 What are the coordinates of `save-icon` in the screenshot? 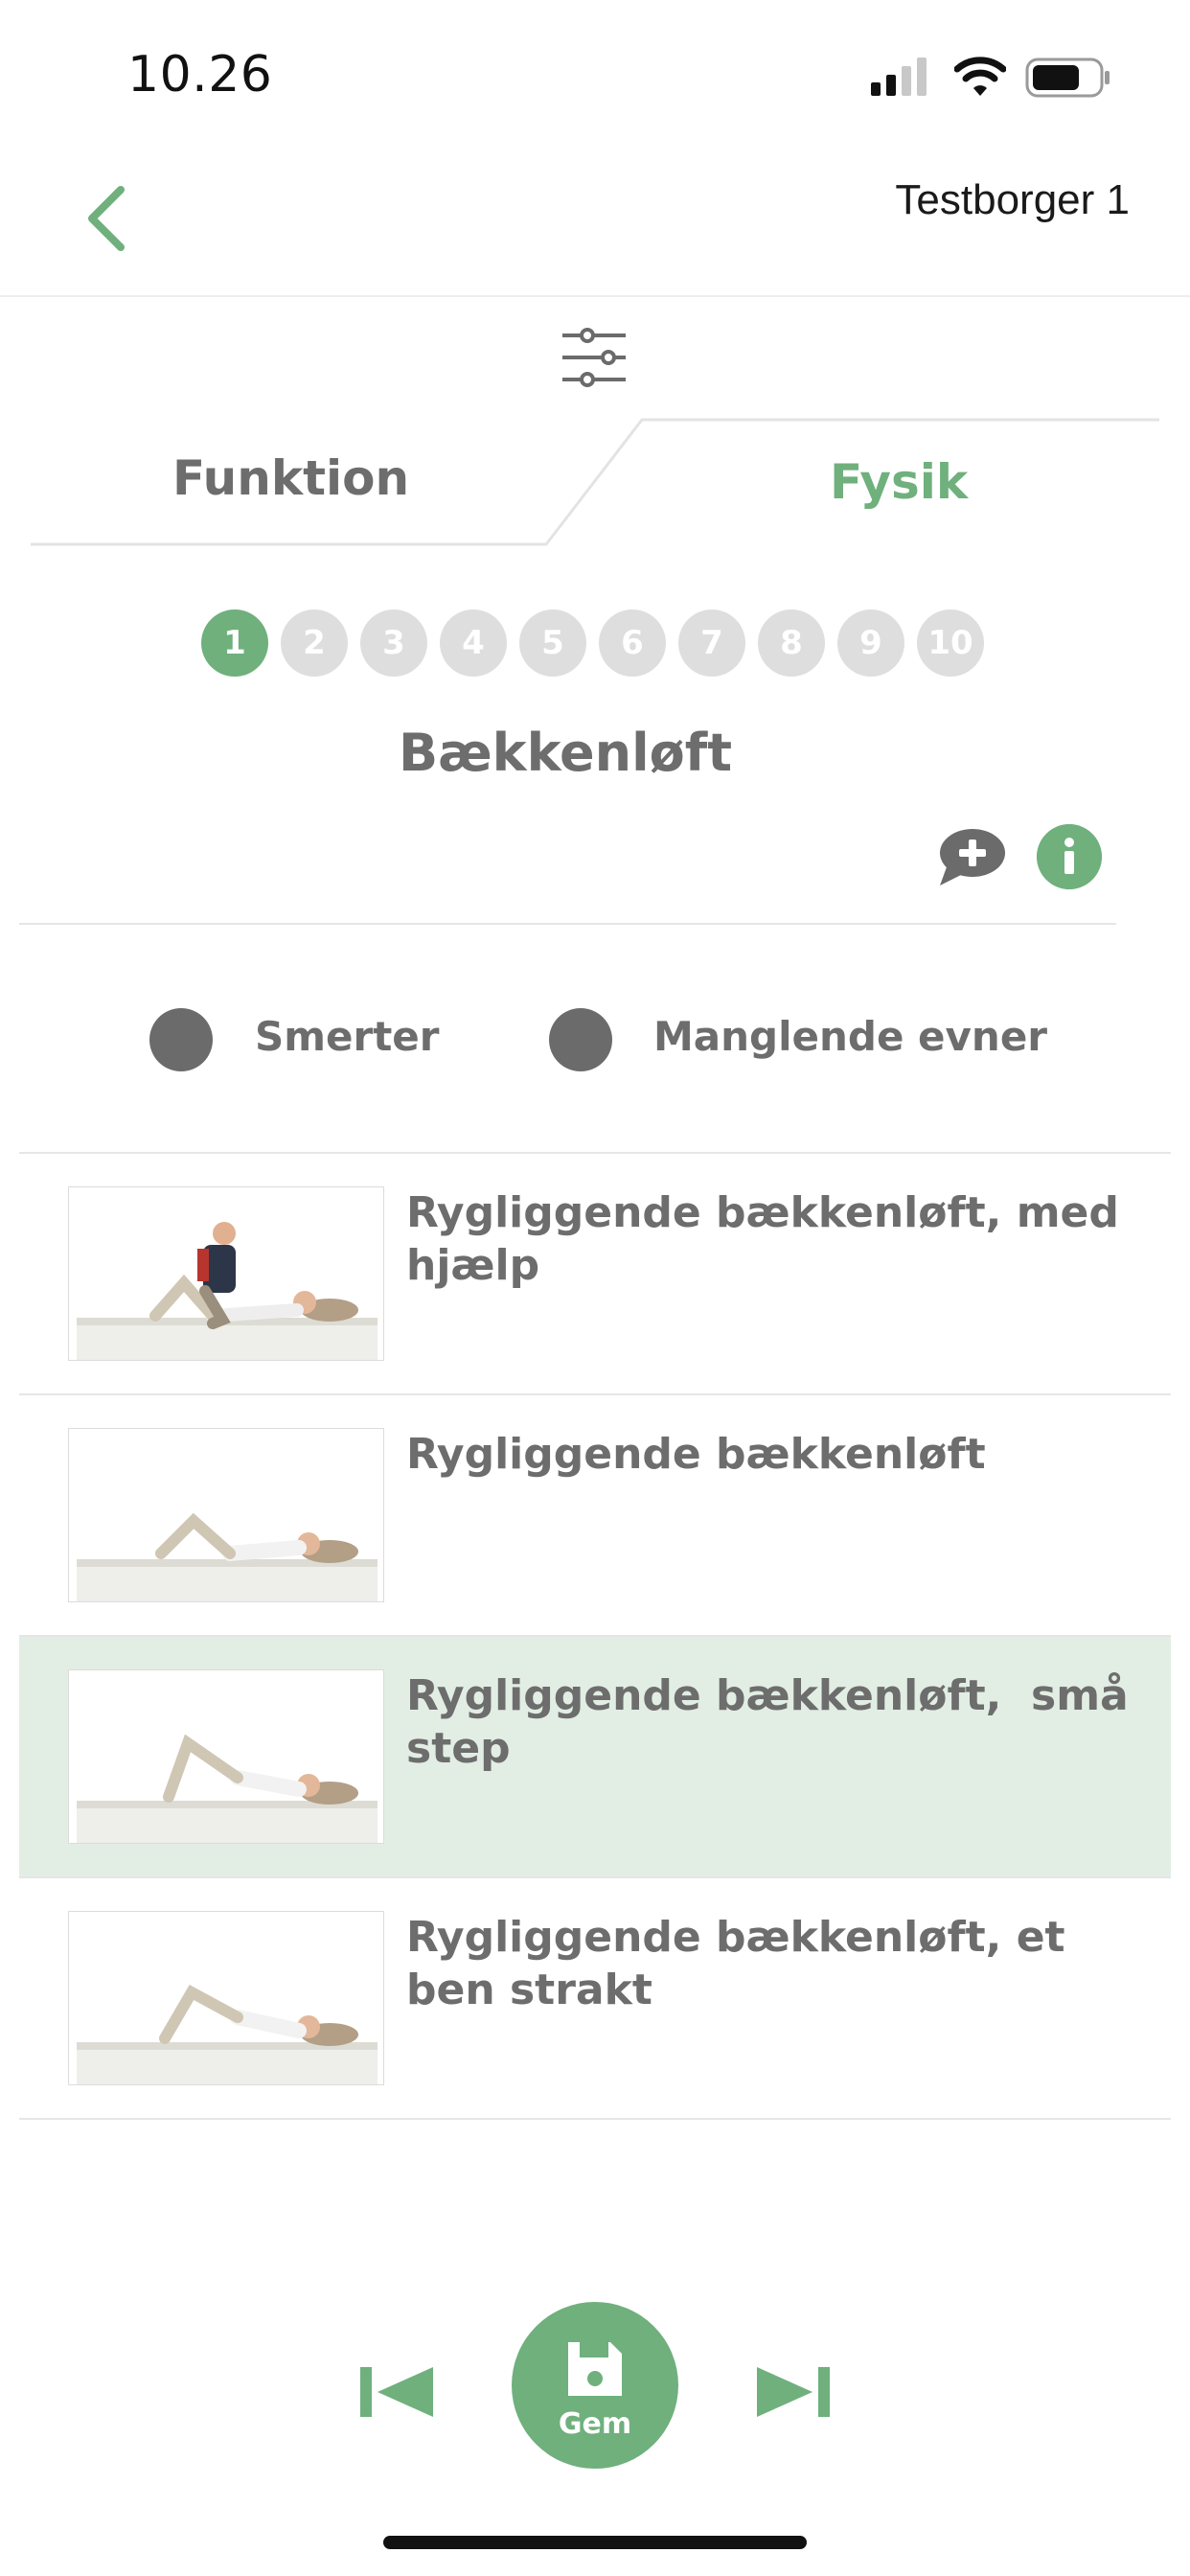 It's located at (595, 2369).